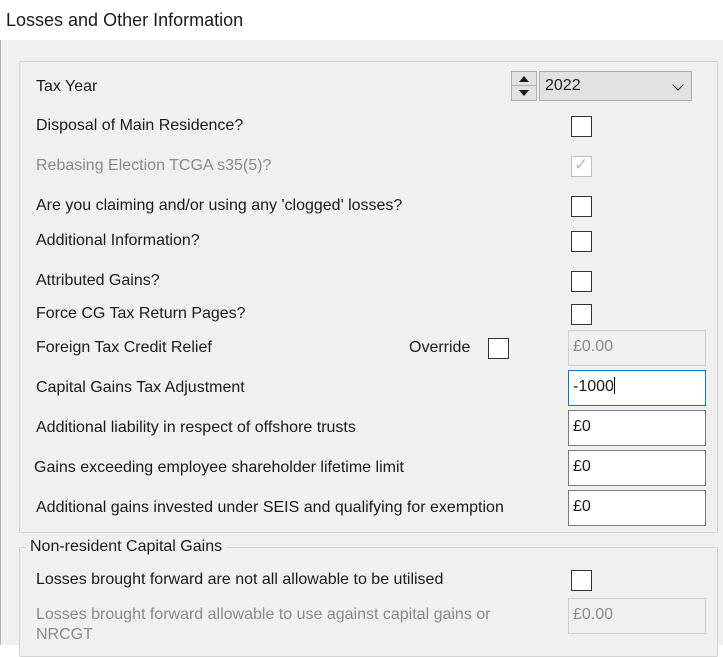 The height and width of the screenshot is (657, 723). Describe the element at coordinates (614, 385) in the screenshot. I see `text-caret` at that location.